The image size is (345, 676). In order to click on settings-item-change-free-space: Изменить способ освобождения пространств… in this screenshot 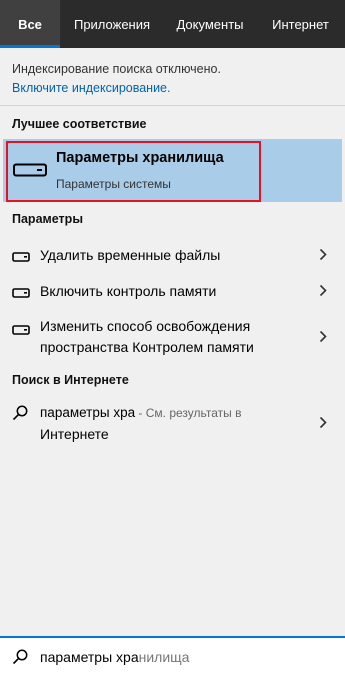, I will do `click(172, 337)`.